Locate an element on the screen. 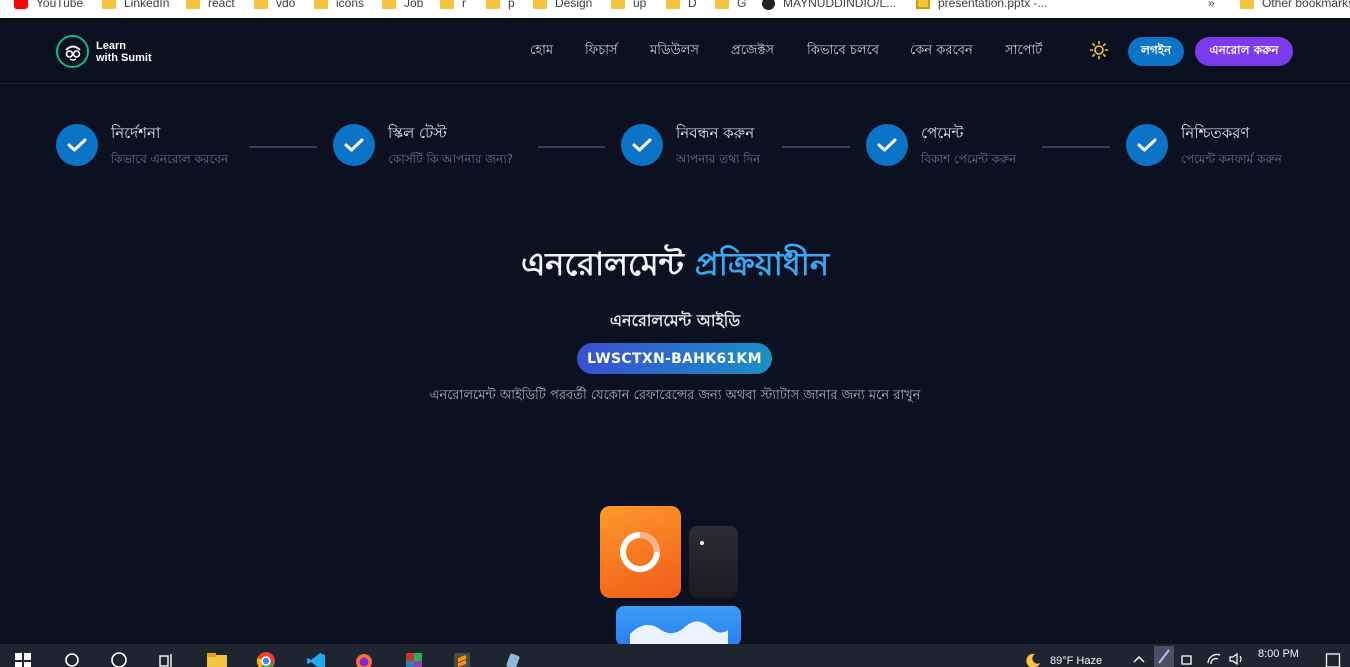 The height and width of the screenshot is (667, 1350). bookmark-icons: icons is located at coordinates (339, 5).